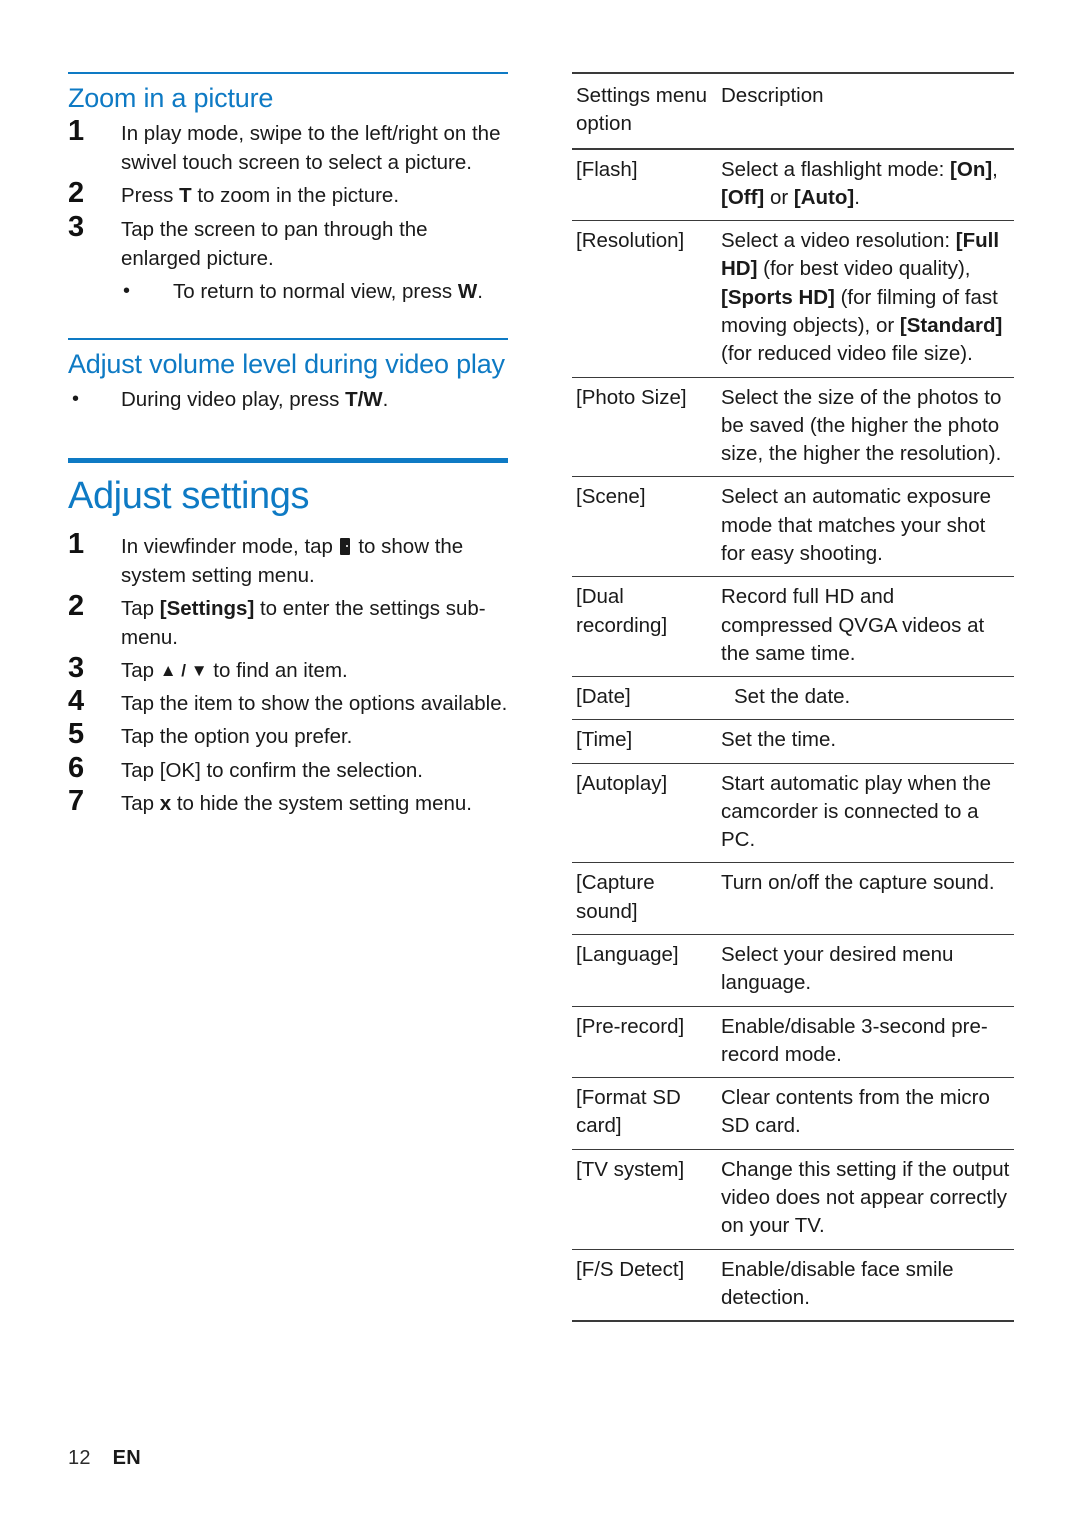 This screenshot has height=1527, width=1080. Describe the element at coordinates (644, 427) in the screenshot. I see `cell-option: [Photo Size]` at that location.